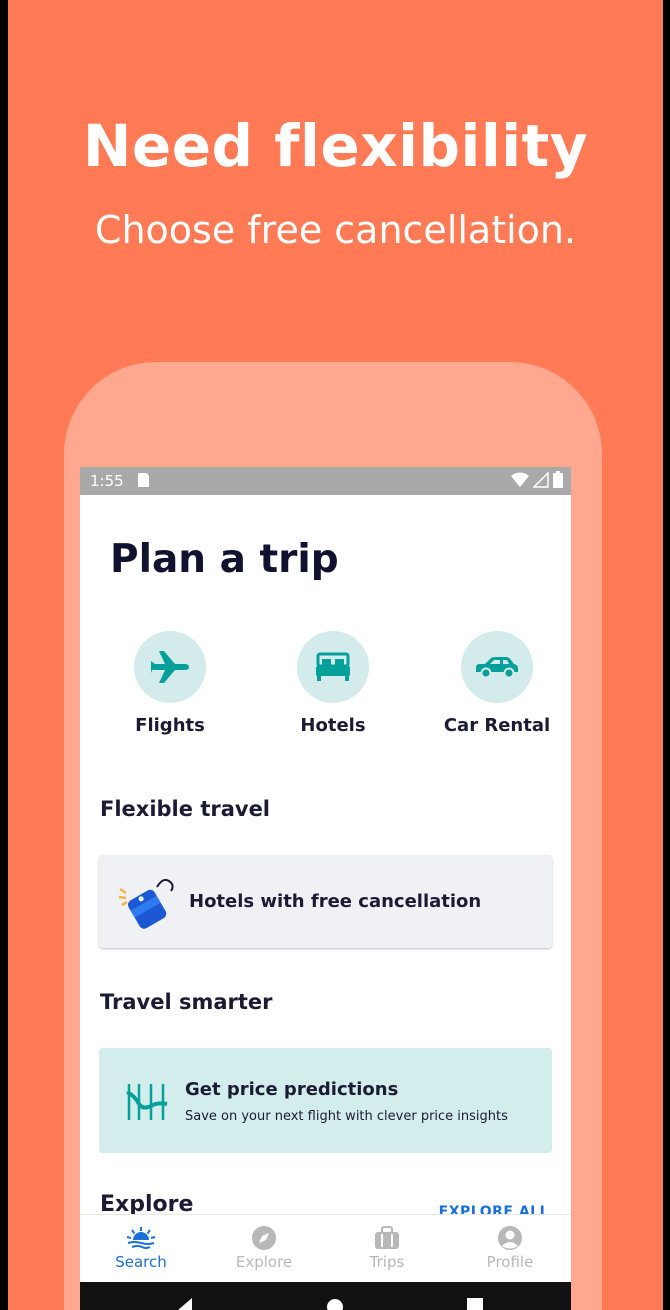  I want to click on price-tag-icon, so click(146, 903).